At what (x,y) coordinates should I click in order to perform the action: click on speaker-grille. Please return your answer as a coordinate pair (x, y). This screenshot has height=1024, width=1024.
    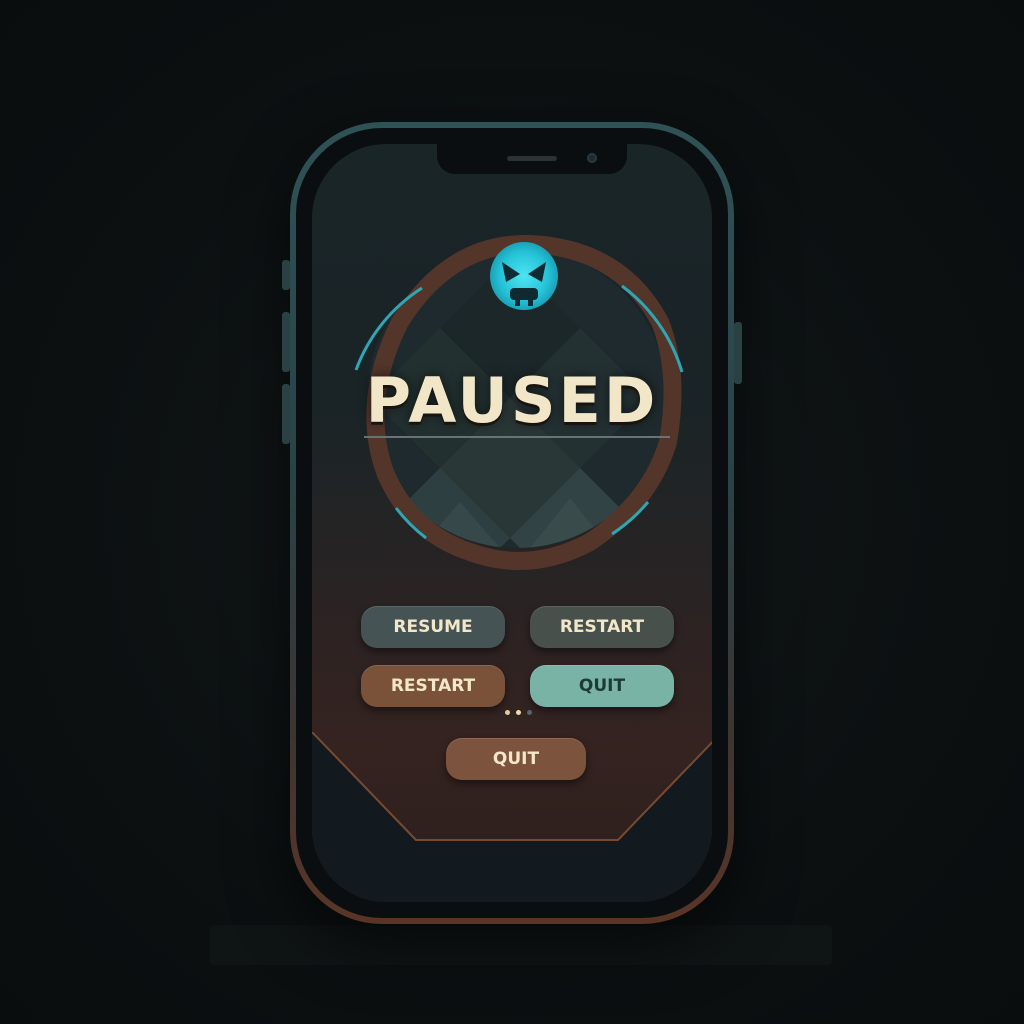
    Looking at the image, I should click on (532, 158).